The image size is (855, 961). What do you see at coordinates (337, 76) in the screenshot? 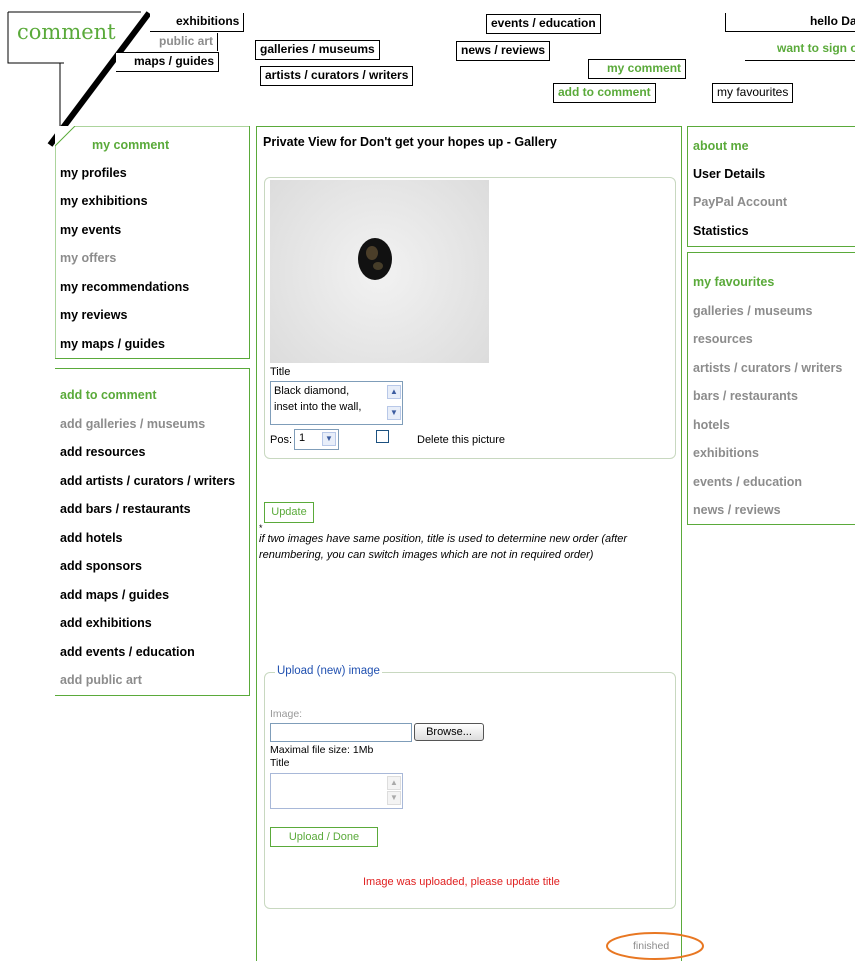
I see `nav-artists-curators-writers: artists / curators / writers` at bounding box center [337, 76].